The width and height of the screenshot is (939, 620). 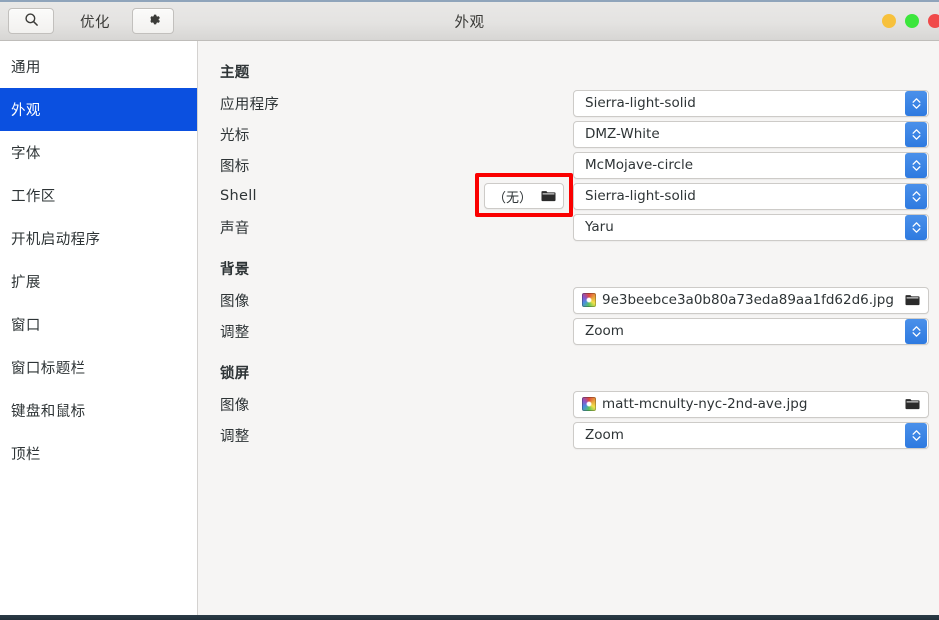 What do you see at coordinates (235, 374) in the screenshot?
I see `section-title-lock-screen: 锁屏` at bounding box center [235, 374].